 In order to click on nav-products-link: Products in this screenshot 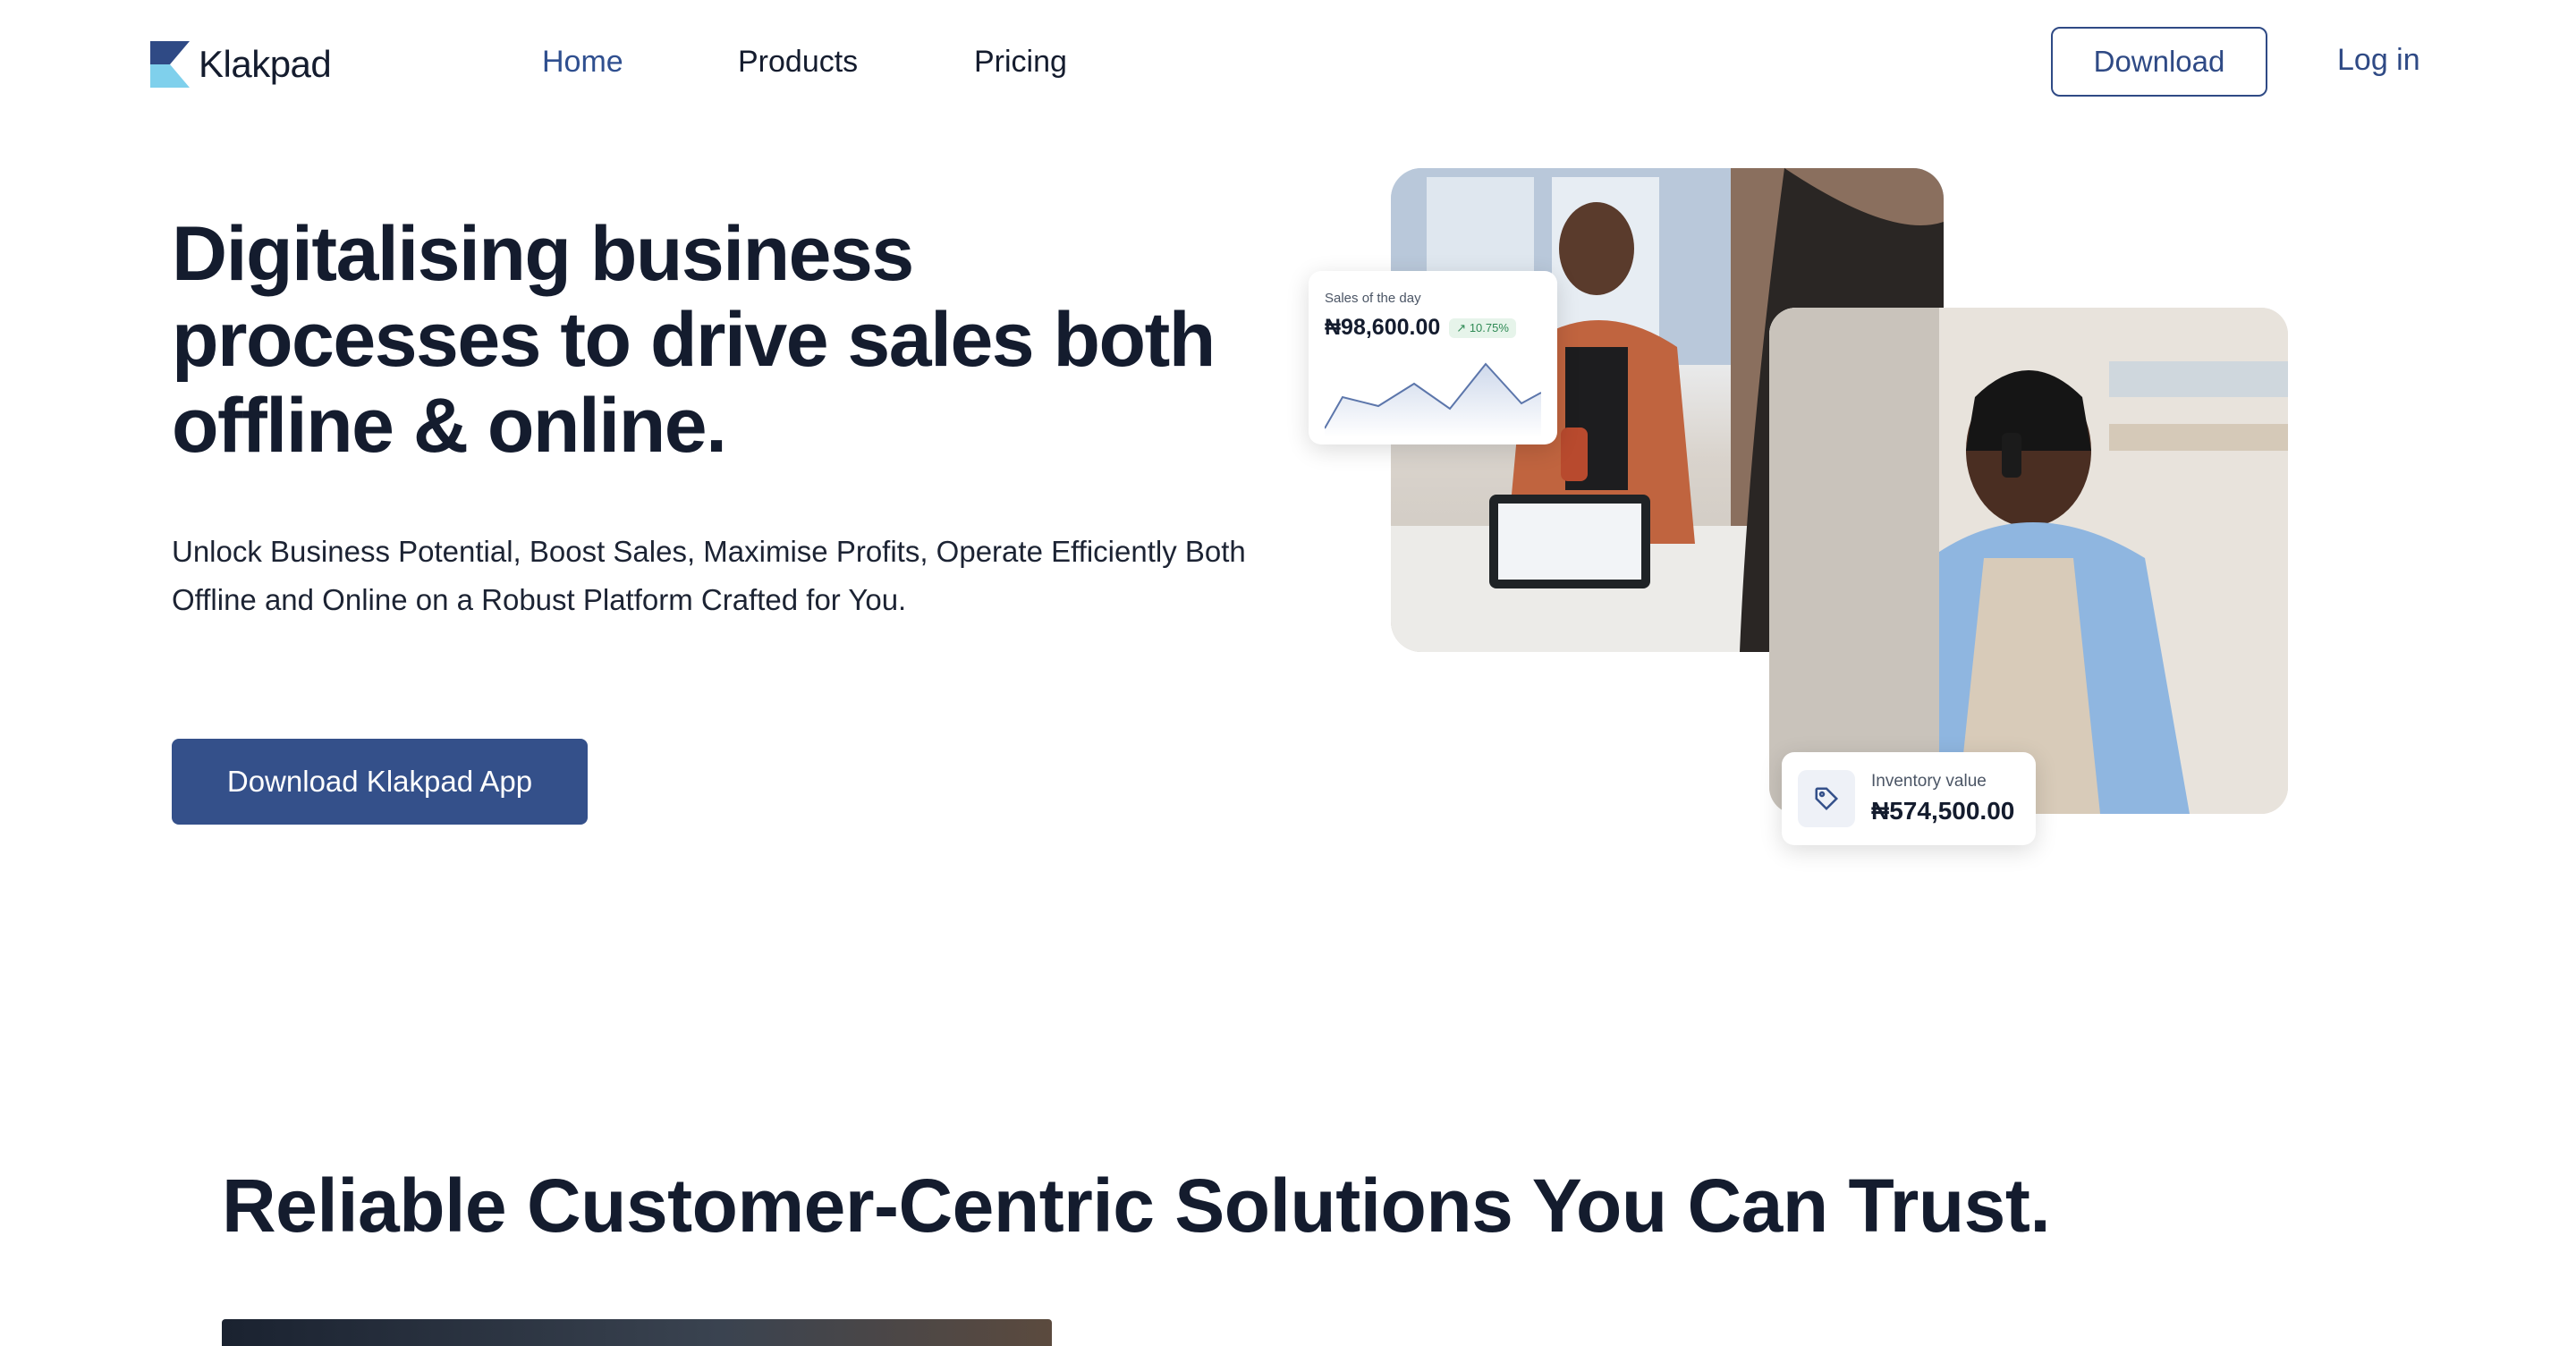, I will do `click(798, 62)`.